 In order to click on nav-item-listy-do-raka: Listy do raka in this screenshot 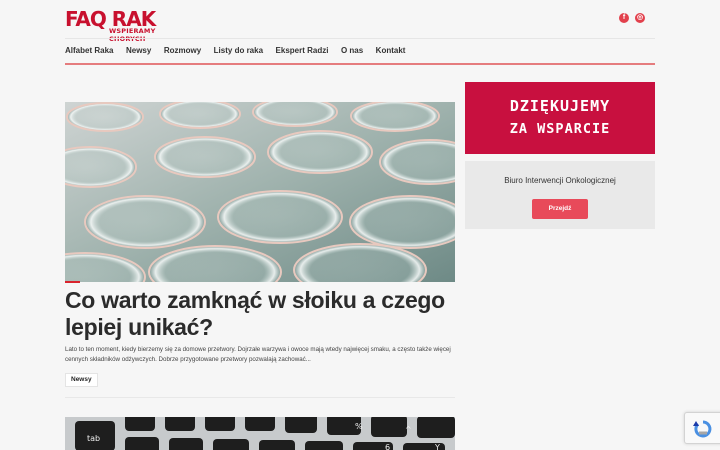, I will do `click(238, 50)`.